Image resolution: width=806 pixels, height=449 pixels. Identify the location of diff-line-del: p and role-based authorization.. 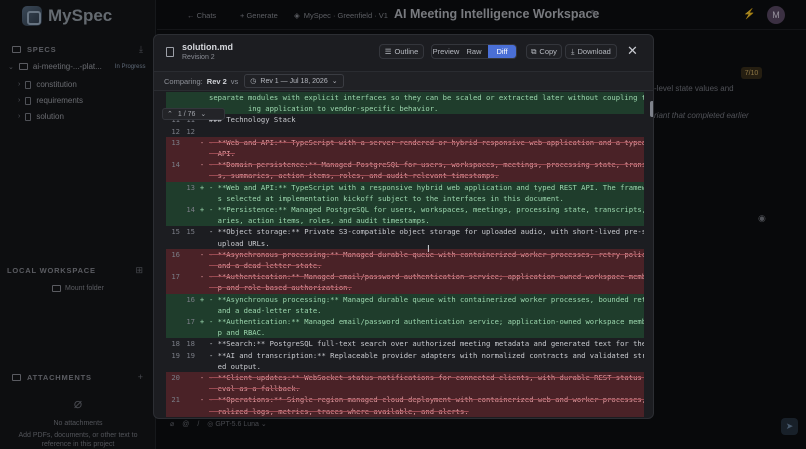
(405, 288).